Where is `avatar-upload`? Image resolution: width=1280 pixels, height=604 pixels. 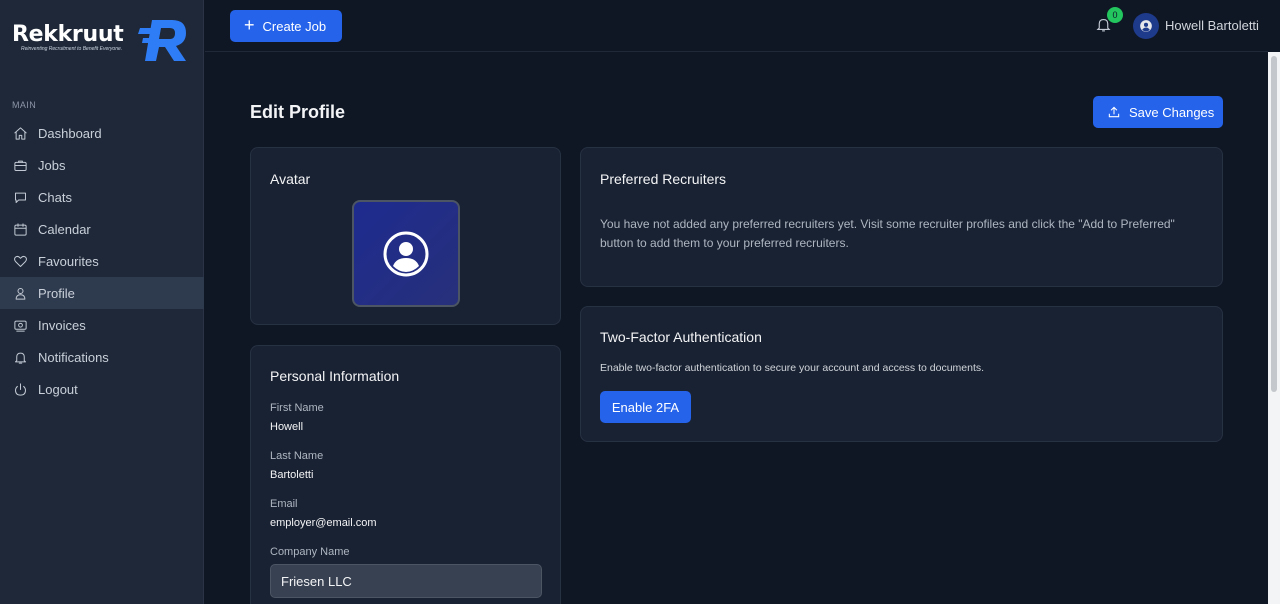 avatar-upload is located at coordinates (406, 253).